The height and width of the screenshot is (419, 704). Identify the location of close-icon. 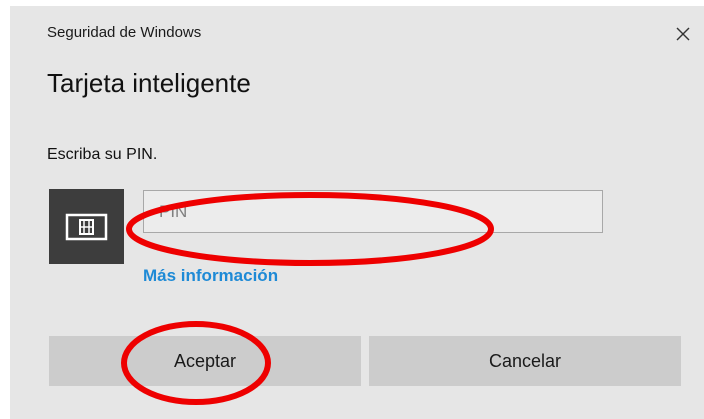
(683, 34).